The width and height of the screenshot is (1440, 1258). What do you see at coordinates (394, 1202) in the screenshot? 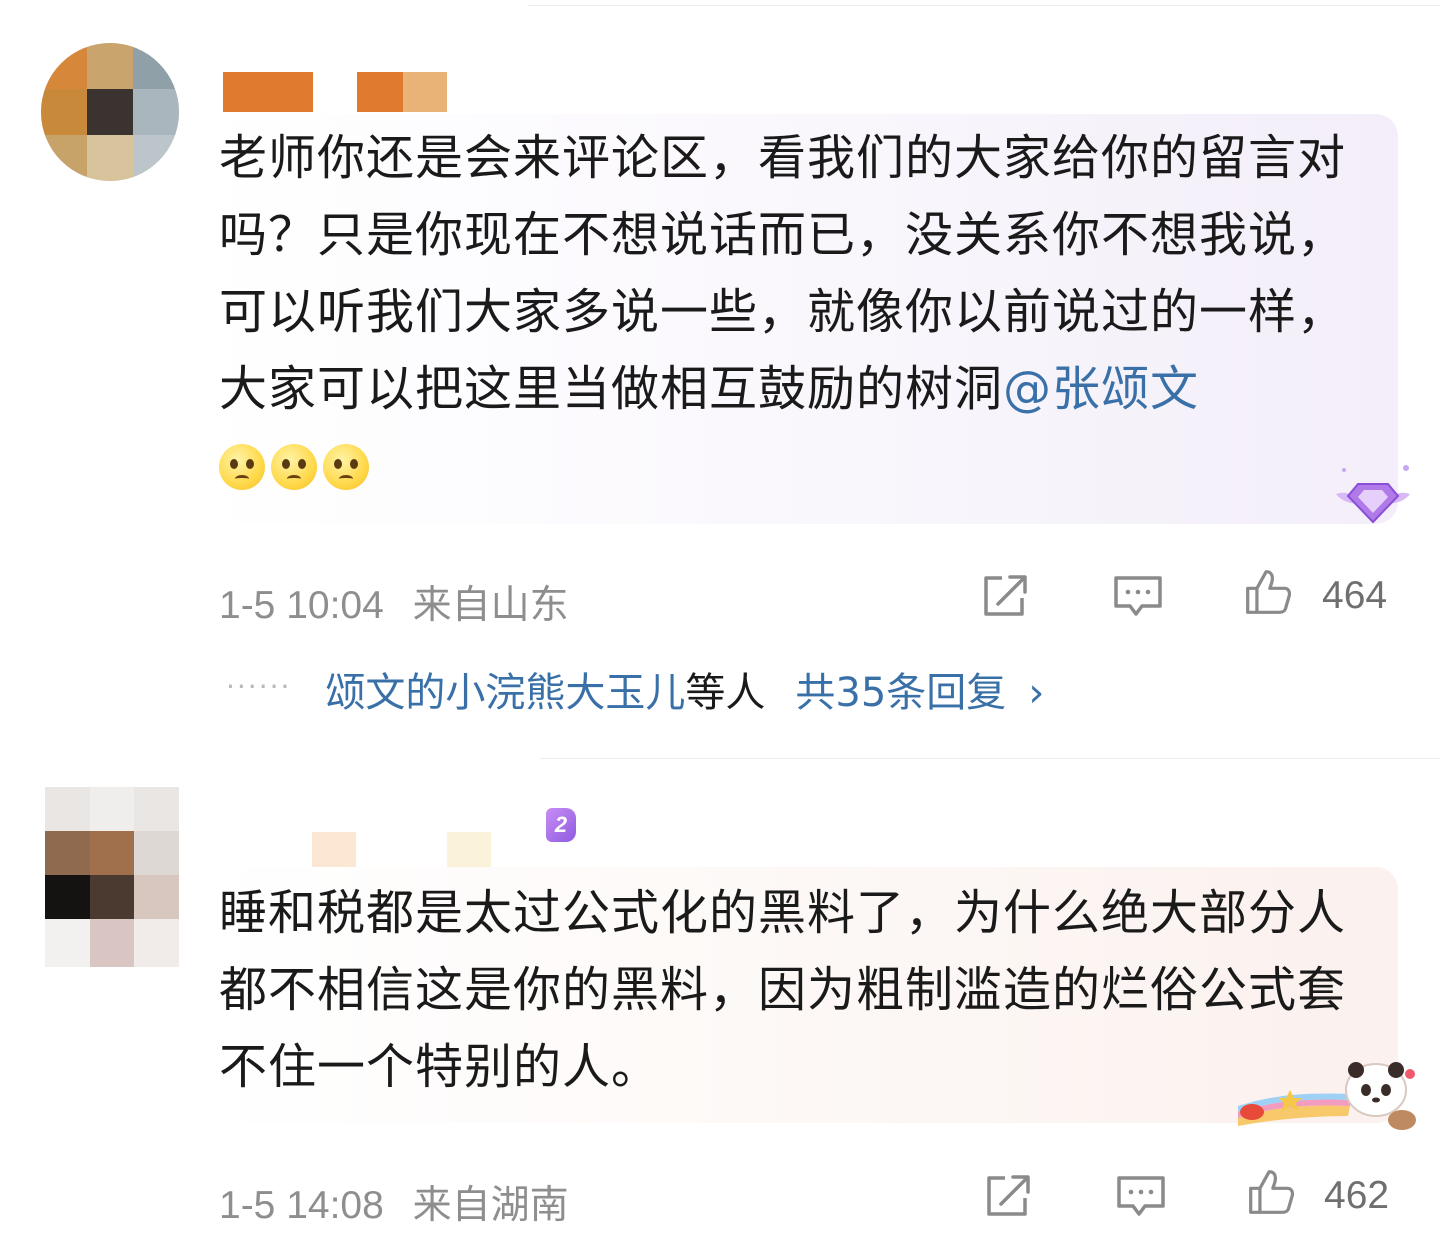
I see `comment-meta: 1-5 14:08 来自湖南` at bounding box center [394, 1202].